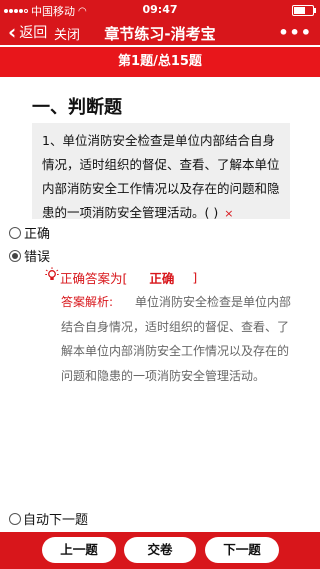  I want to click on option-label: 正确, so click(37, 234).